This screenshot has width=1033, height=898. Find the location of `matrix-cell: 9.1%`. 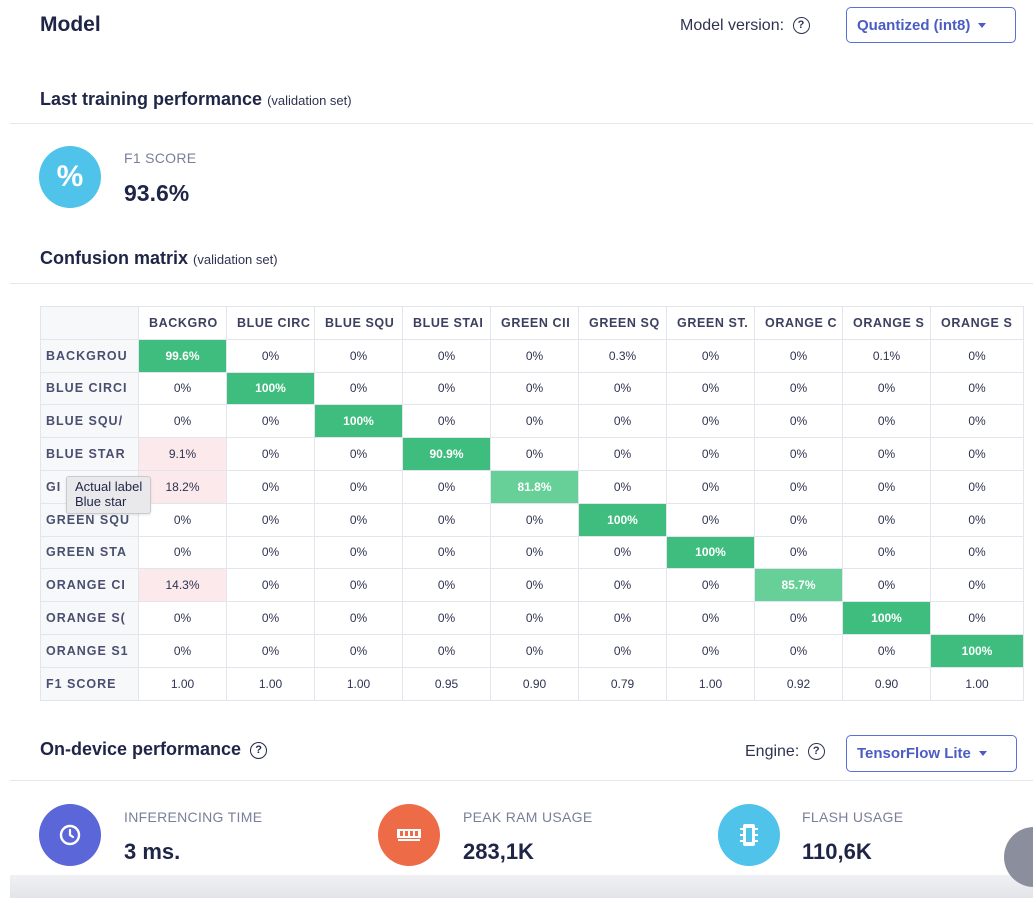

matrix-cell: 9.1% is located at coordinates (182, 454).